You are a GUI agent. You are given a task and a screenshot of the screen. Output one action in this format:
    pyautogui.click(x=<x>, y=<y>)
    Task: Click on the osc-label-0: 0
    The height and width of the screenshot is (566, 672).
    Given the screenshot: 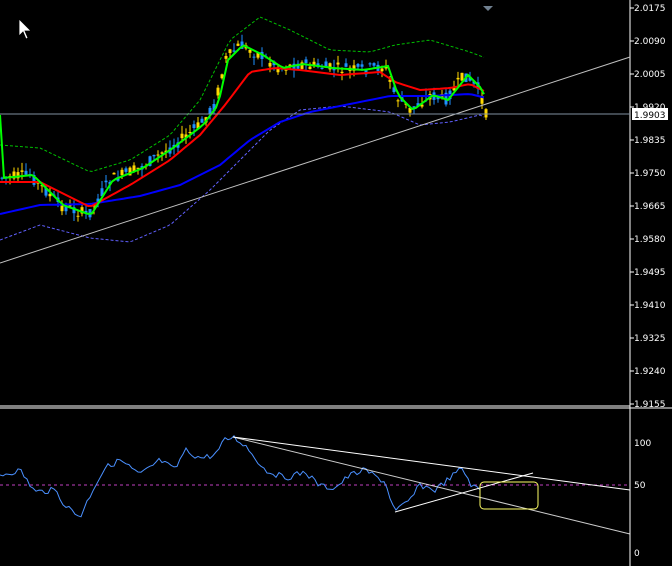 What is the action you would take?
    pyautogui.click(x=637, y=554)
    